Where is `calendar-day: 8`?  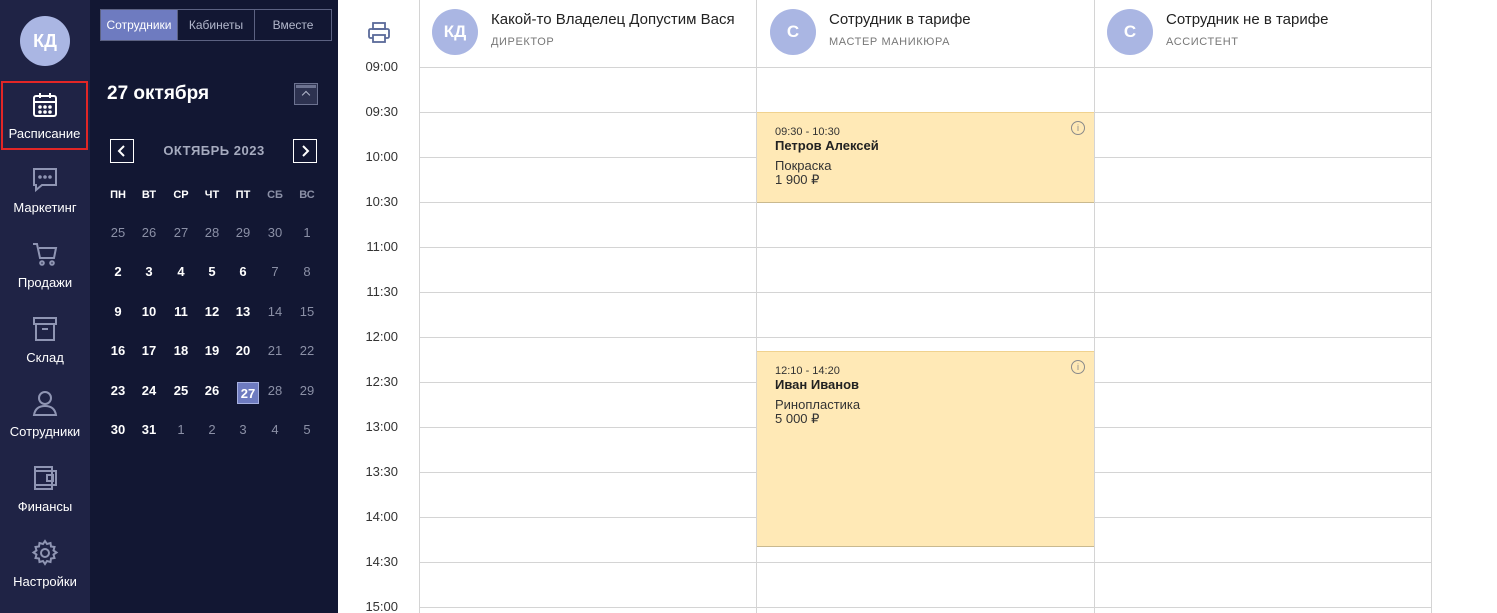 calendar-day: 8 is located at coordinates (307, 272).